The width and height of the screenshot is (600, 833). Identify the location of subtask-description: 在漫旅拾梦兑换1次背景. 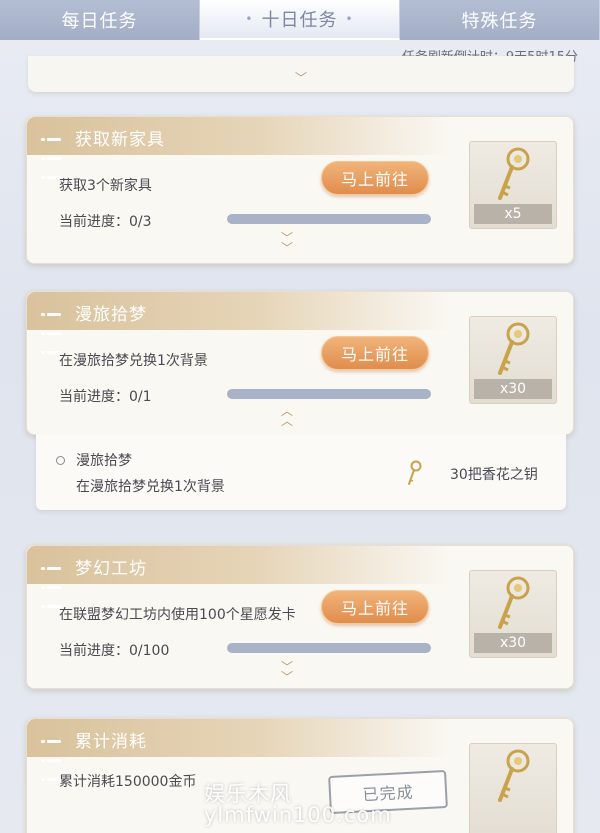
(150, 487).